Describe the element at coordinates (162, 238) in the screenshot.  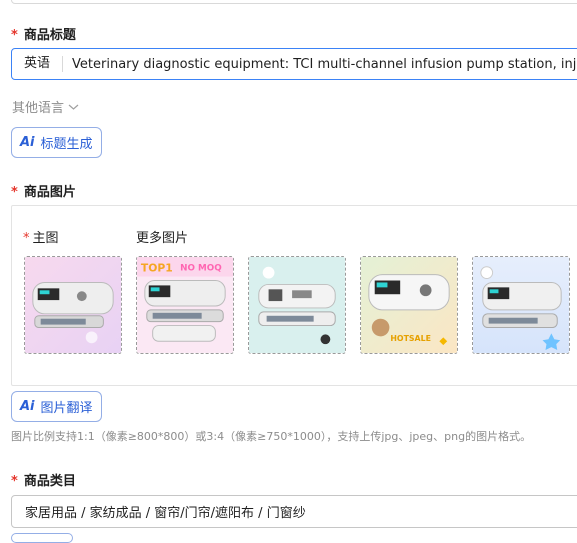
I see `more-images-label: 更多图片` at that location.